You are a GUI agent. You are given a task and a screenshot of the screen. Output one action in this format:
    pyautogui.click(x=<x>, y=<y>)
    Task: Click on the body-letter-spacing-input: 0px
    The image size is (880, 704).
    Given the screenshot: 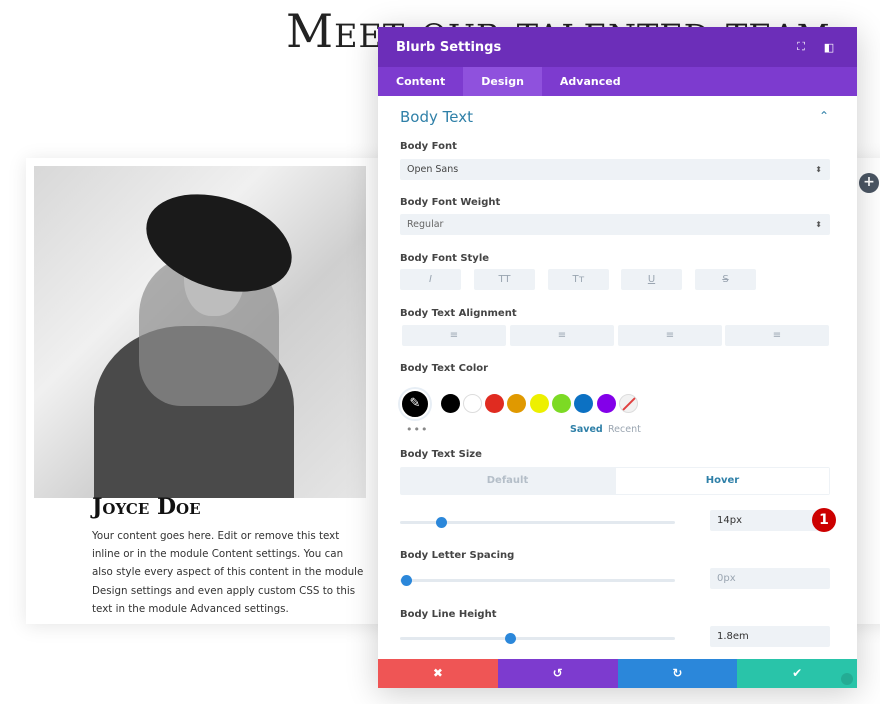 What is the action you would take?
    pyautogui.click(x=770, y=578)
    